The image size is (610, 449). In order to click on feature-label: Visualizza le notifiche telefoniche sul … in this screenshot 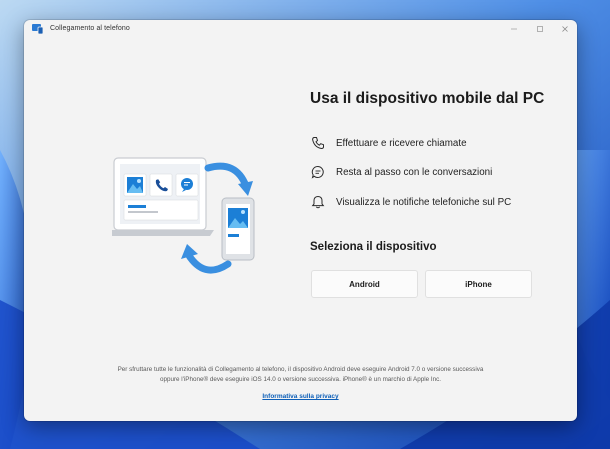, I will do `click(424, 202)`.